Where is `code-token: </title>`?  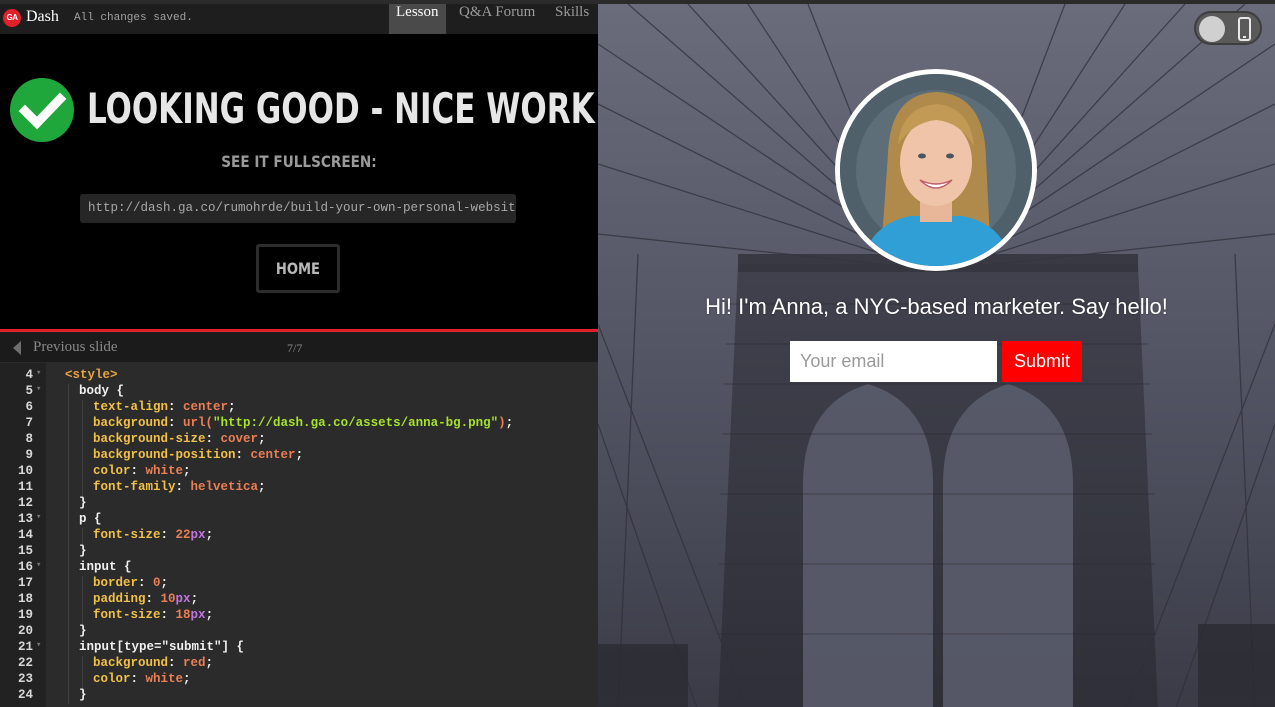 code-token: </title> is located at coordinates (230, 364).